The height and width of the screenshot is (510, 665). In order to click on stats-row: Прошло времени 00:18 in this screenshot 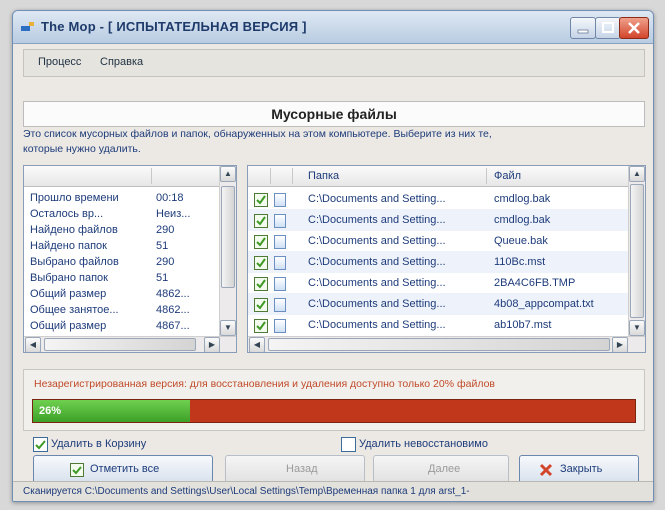, I will do `click(120, 199)`.